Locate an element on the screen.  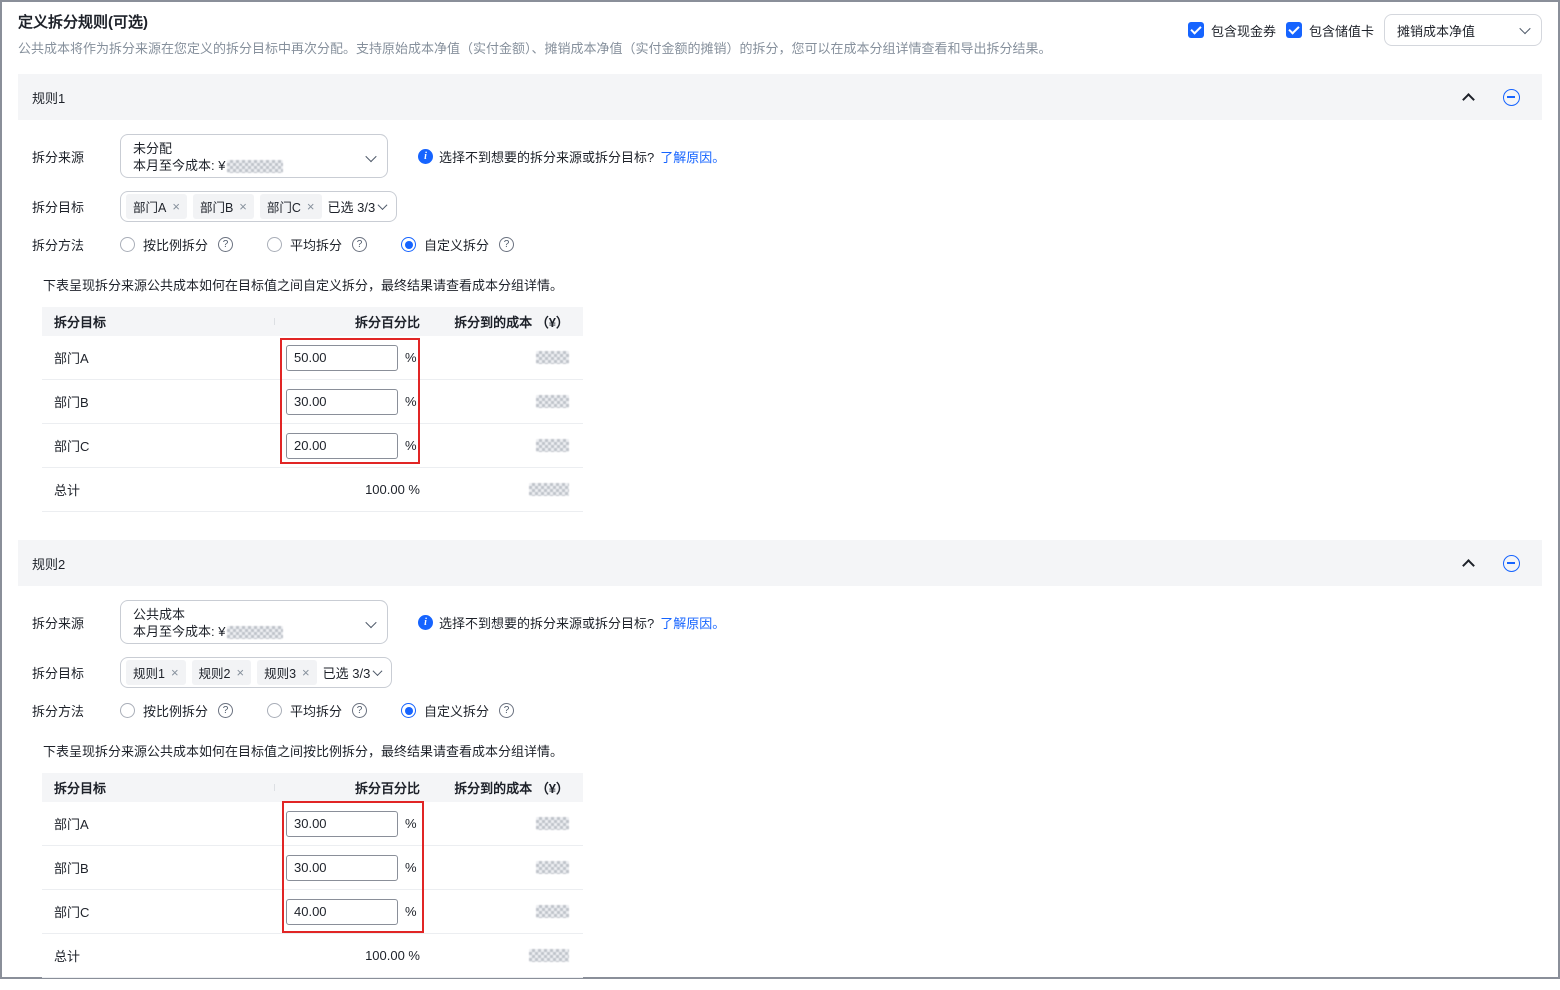
split-source-select: 公共成本 本月至今成本: ¥ is located at coordinates (254, 622).